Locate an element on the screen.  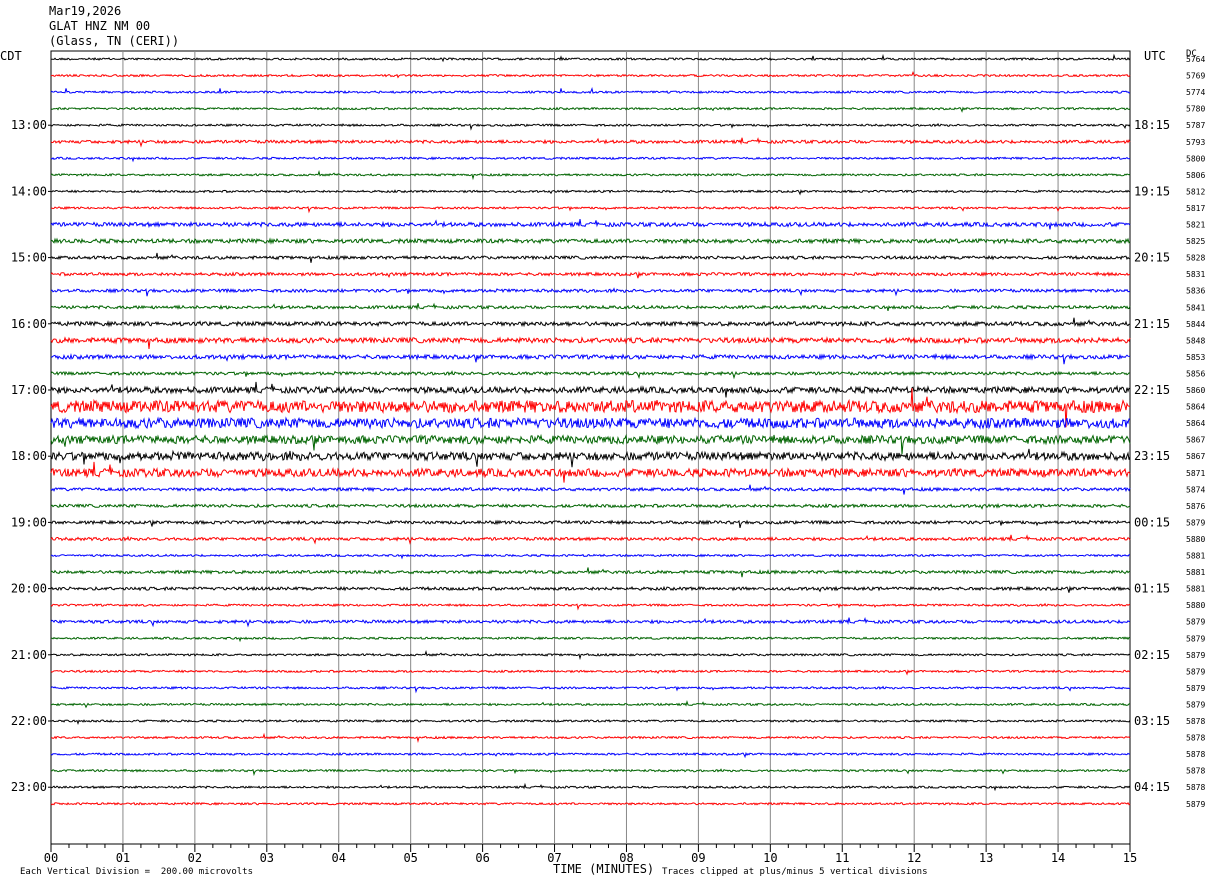
dc-offset-label: 5853 is located at coordinates (1195, 357).